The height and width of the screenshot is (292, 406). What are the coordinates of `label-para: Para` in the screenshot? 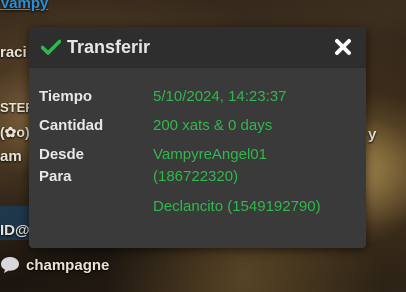 It's located at (55, 176).